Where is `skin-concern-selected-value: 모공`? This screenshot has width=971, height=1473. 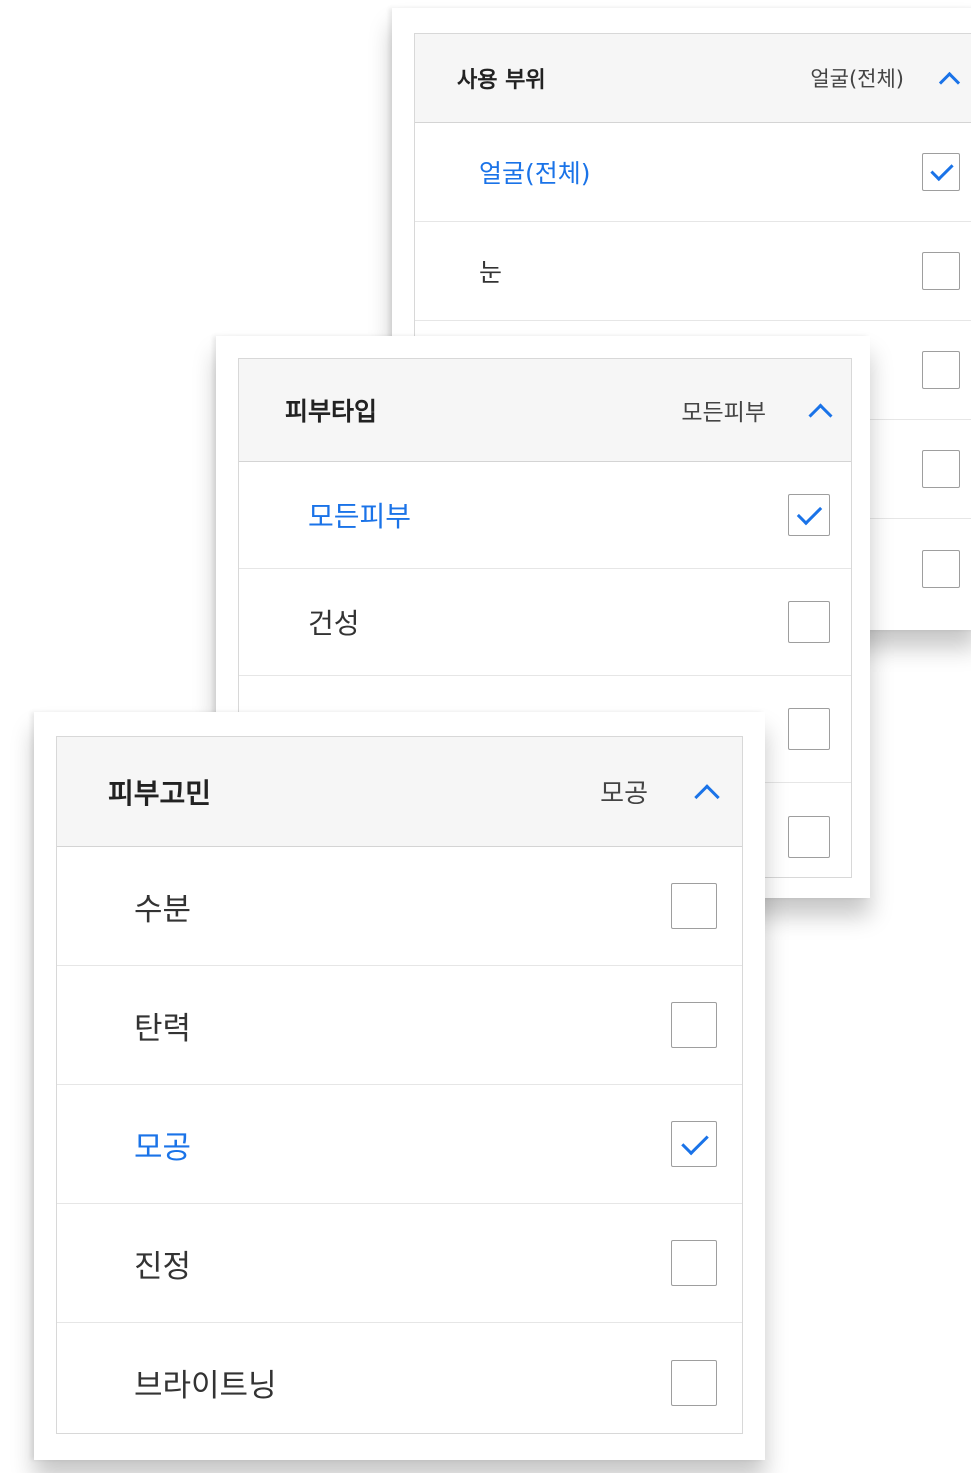
skin-concern-selected-value: 모공 is located at coordinates (624, 794).